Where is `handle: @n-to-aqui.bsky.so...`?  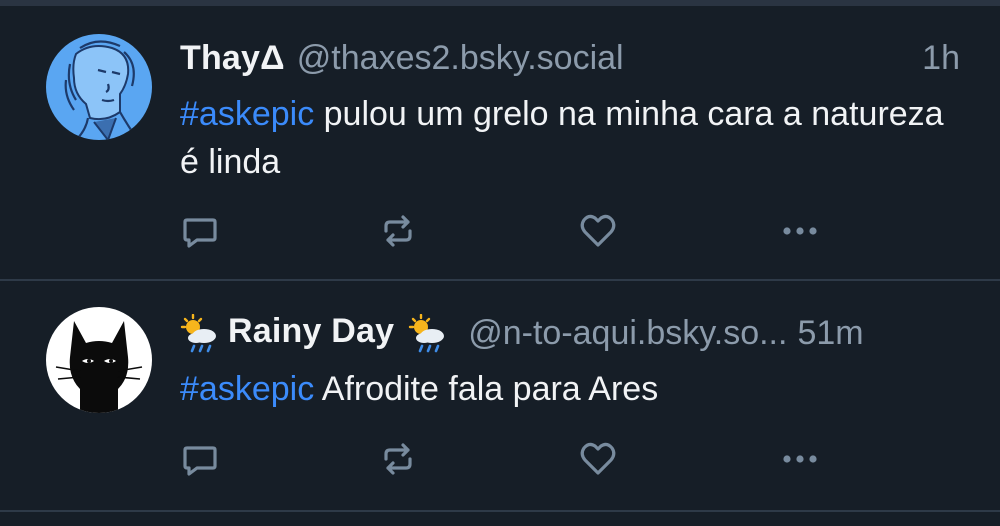 handle: @n-to-aqui.bsky.so... is located at coordinates (627, 333).